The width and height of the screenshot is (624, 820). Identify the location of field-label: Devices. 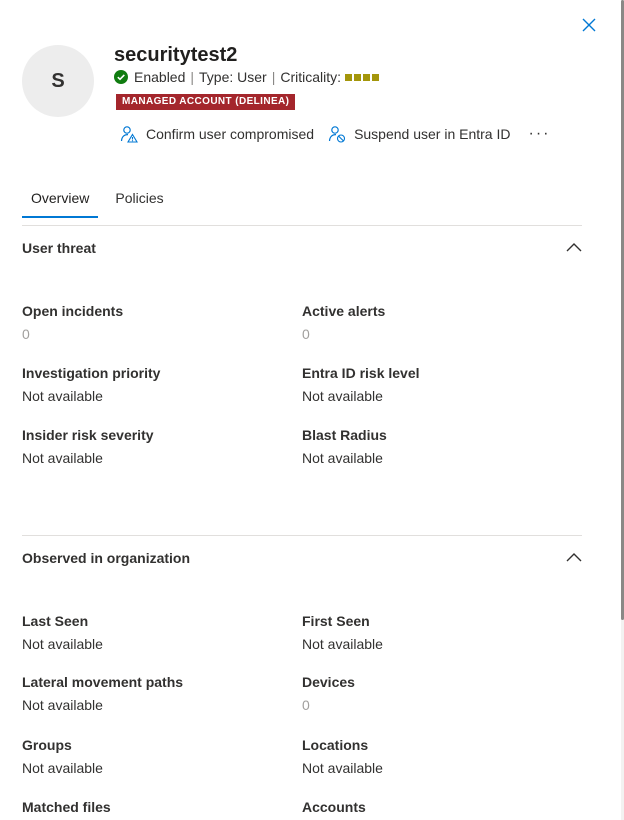
(328, 682).